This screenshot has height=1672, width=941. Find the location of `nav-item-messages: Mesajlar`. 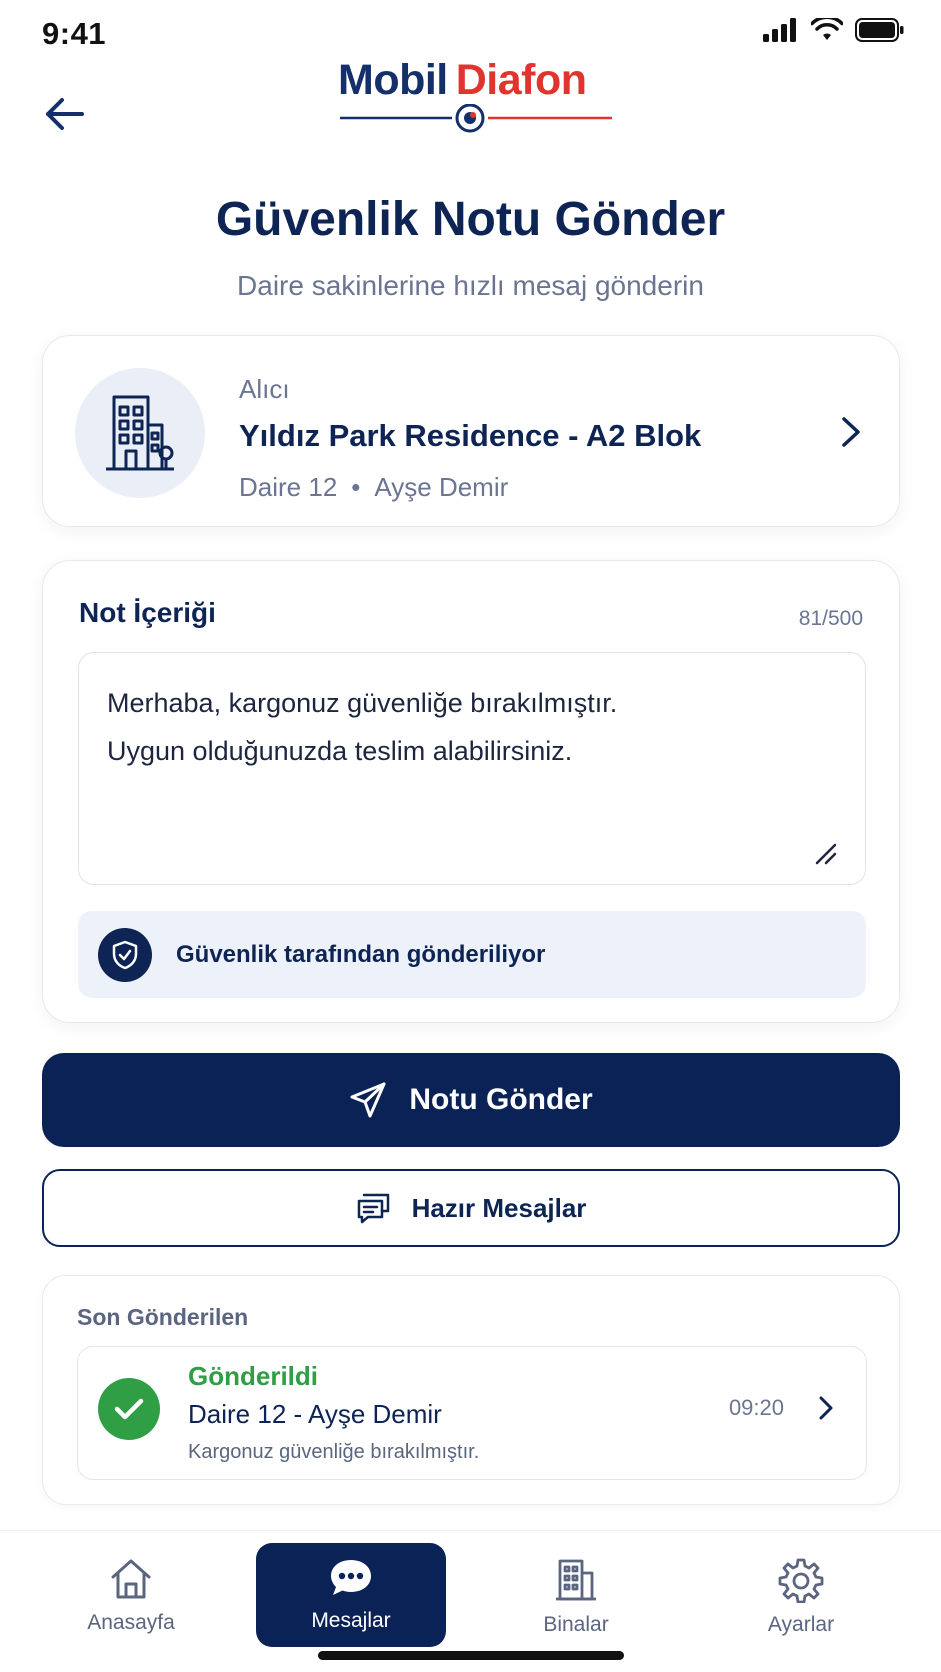

nav-item-messages: Mesajlar is located at coordinates (351, 1595).